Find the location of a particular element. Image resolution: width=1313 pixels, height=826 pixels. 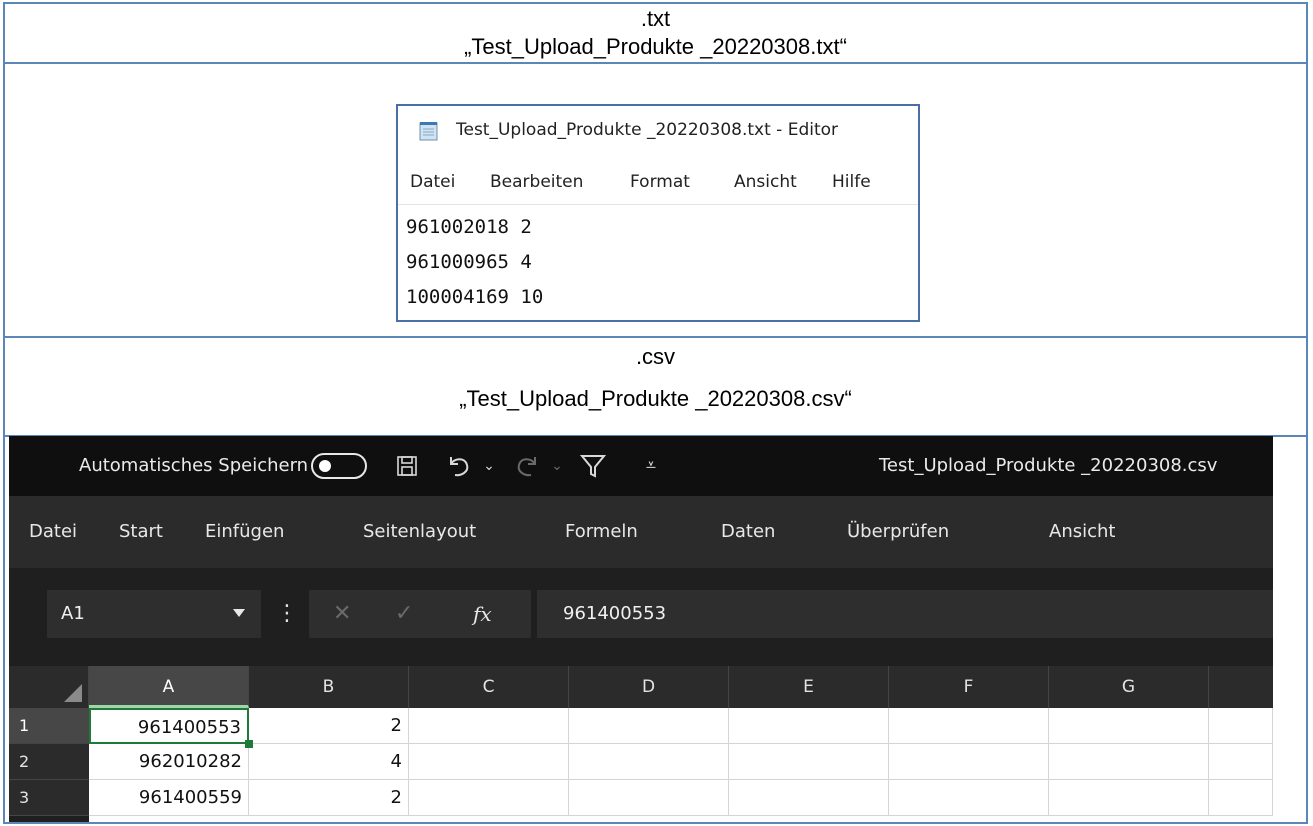

excel-file-title: Test_Upload_Produkte _20220308.csv is located at coordinates (1048, 465).